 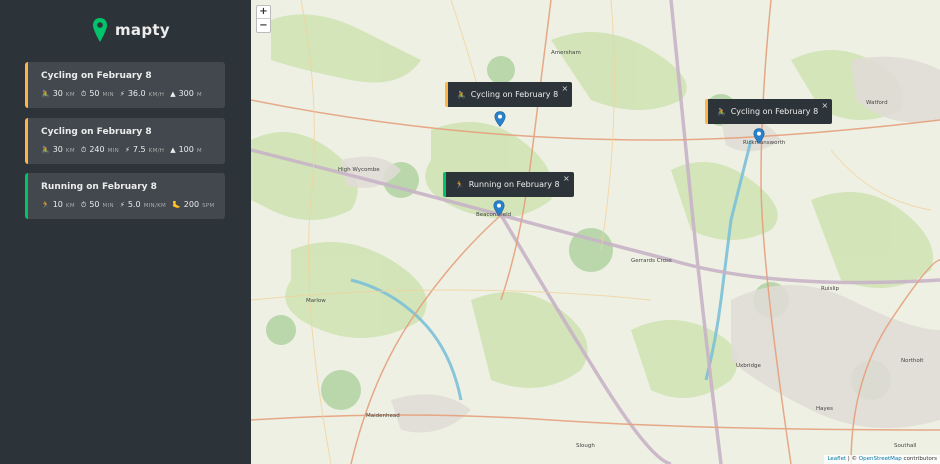 I want to click on workout-title: Running on February 8, so click(x=99, y=187).